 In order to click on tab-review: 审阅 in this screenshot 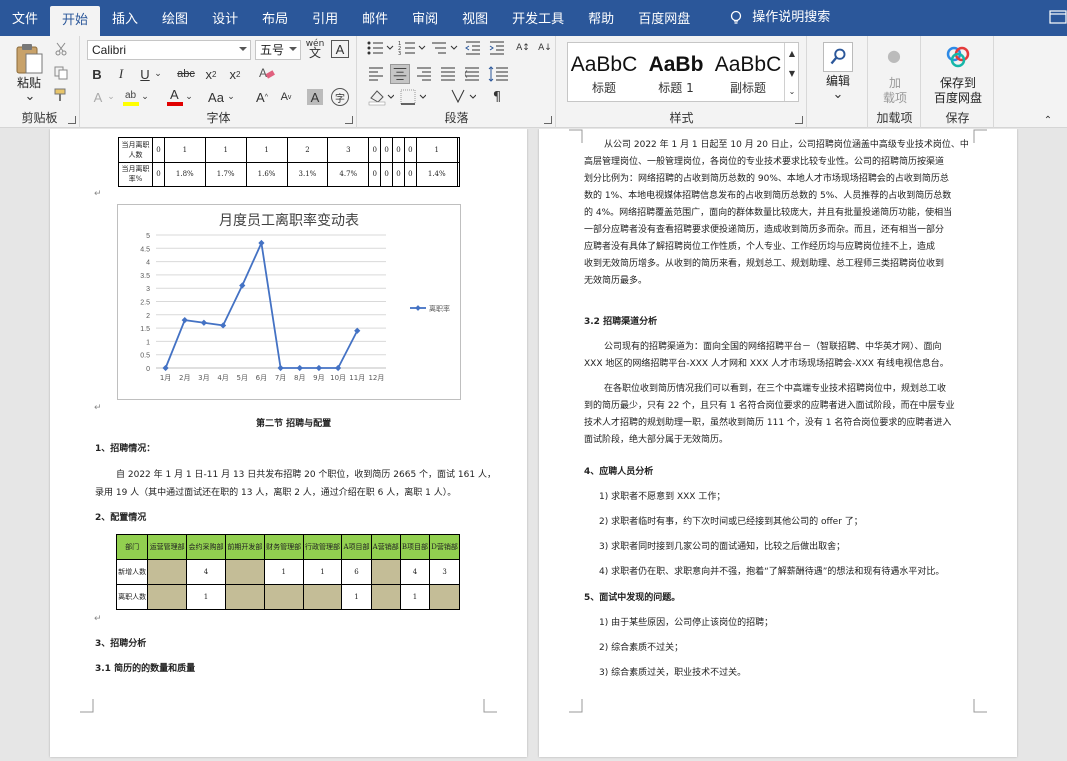, I will do `click(425, 18)`.